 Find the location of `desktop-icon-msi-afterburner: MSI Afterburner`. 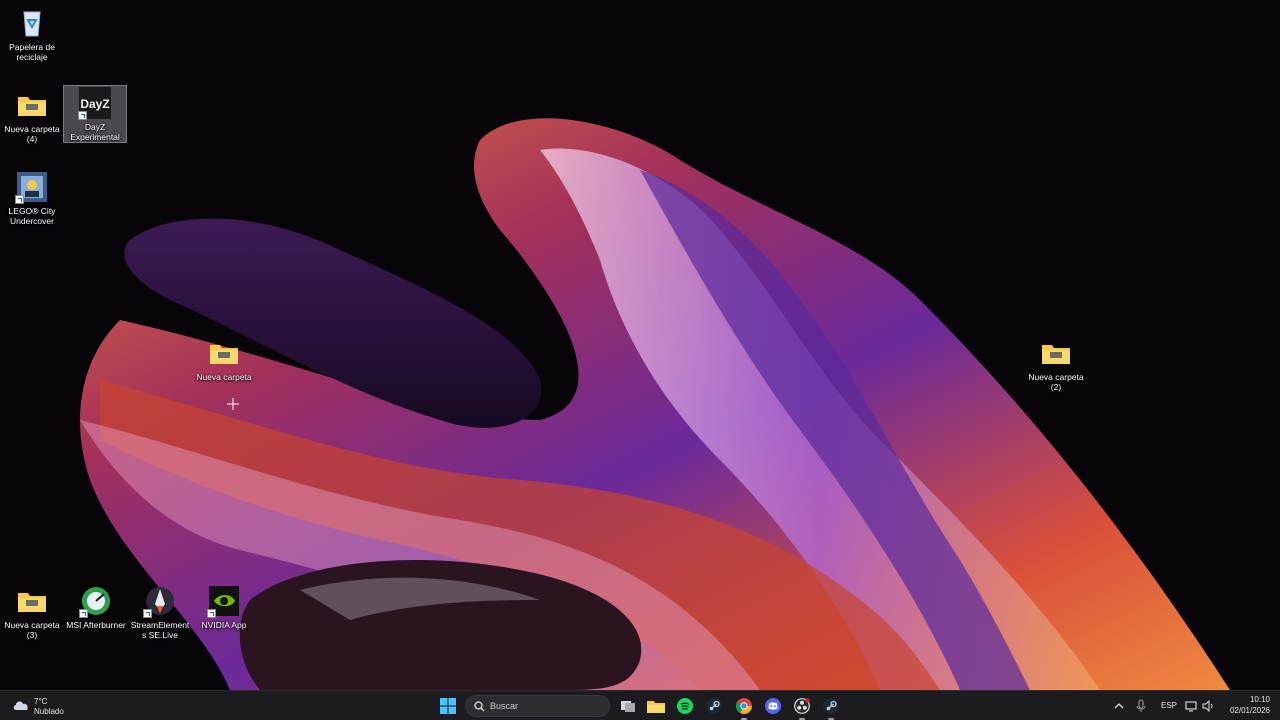

desktop-icon-msi-afterburner: MSI Afterburner is located at coordinates (96, 607).